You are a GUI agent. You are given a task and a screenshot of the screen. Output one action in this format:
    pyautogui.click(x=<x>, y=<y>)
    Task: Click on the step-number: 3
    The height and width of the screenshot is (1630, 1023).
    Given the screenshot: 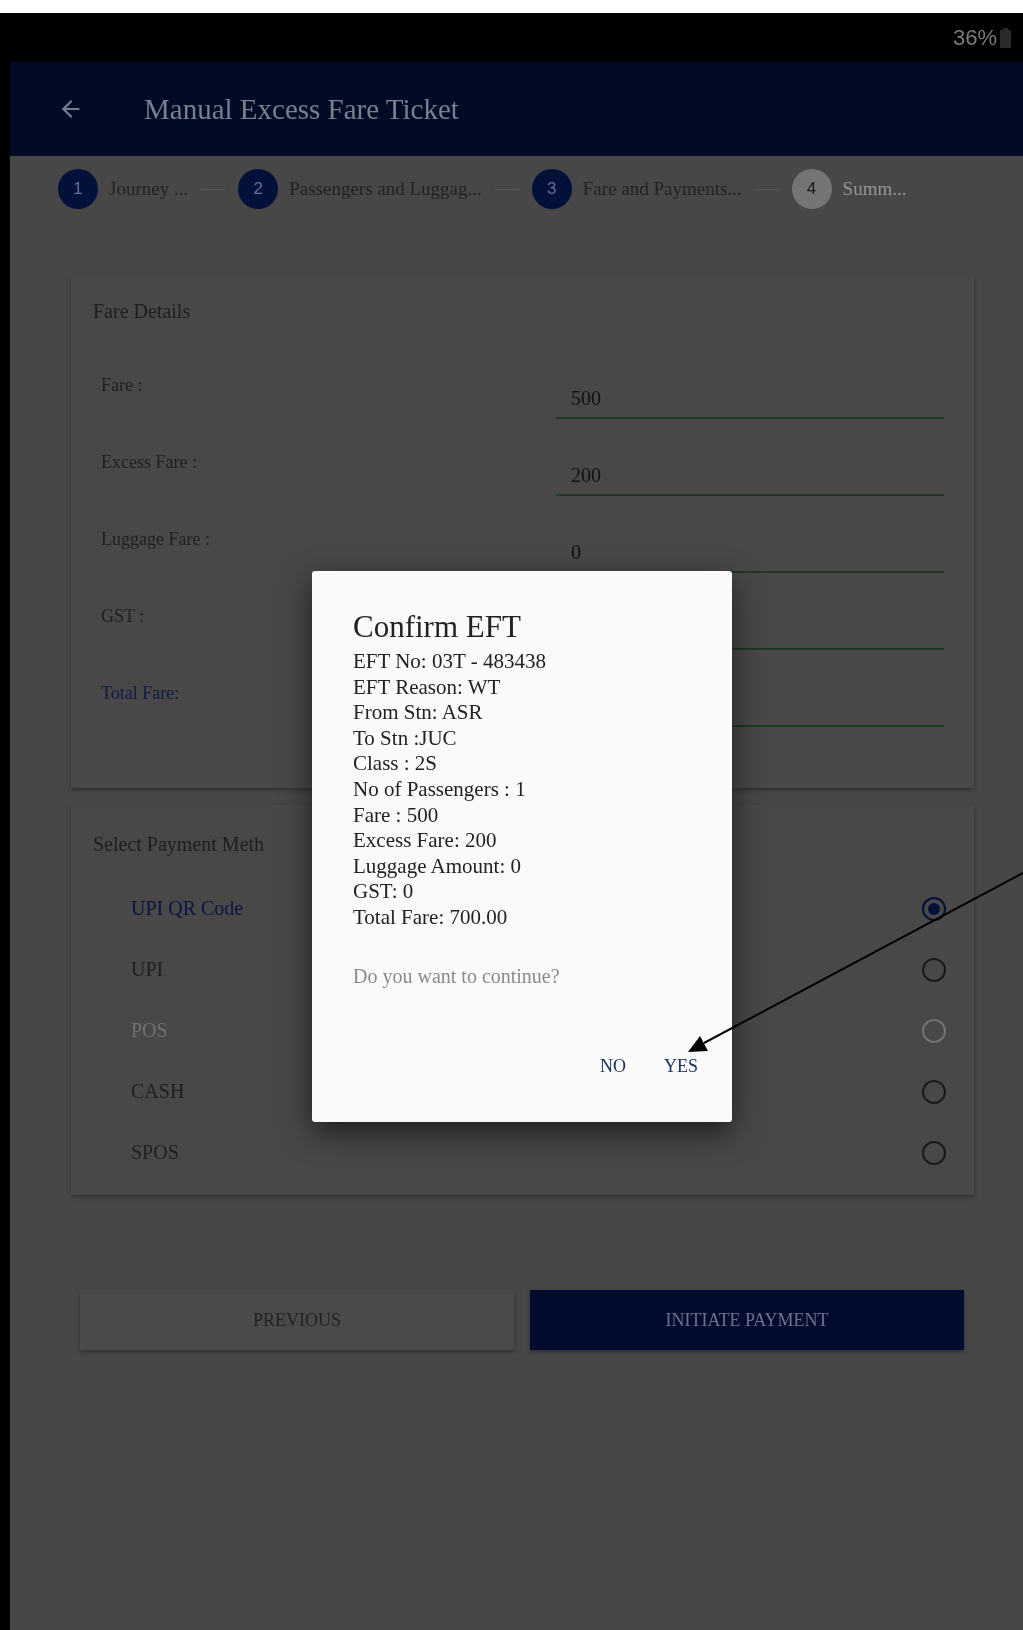 What is the action you would take?
    pyautogui.click(x=551, y=189)
    